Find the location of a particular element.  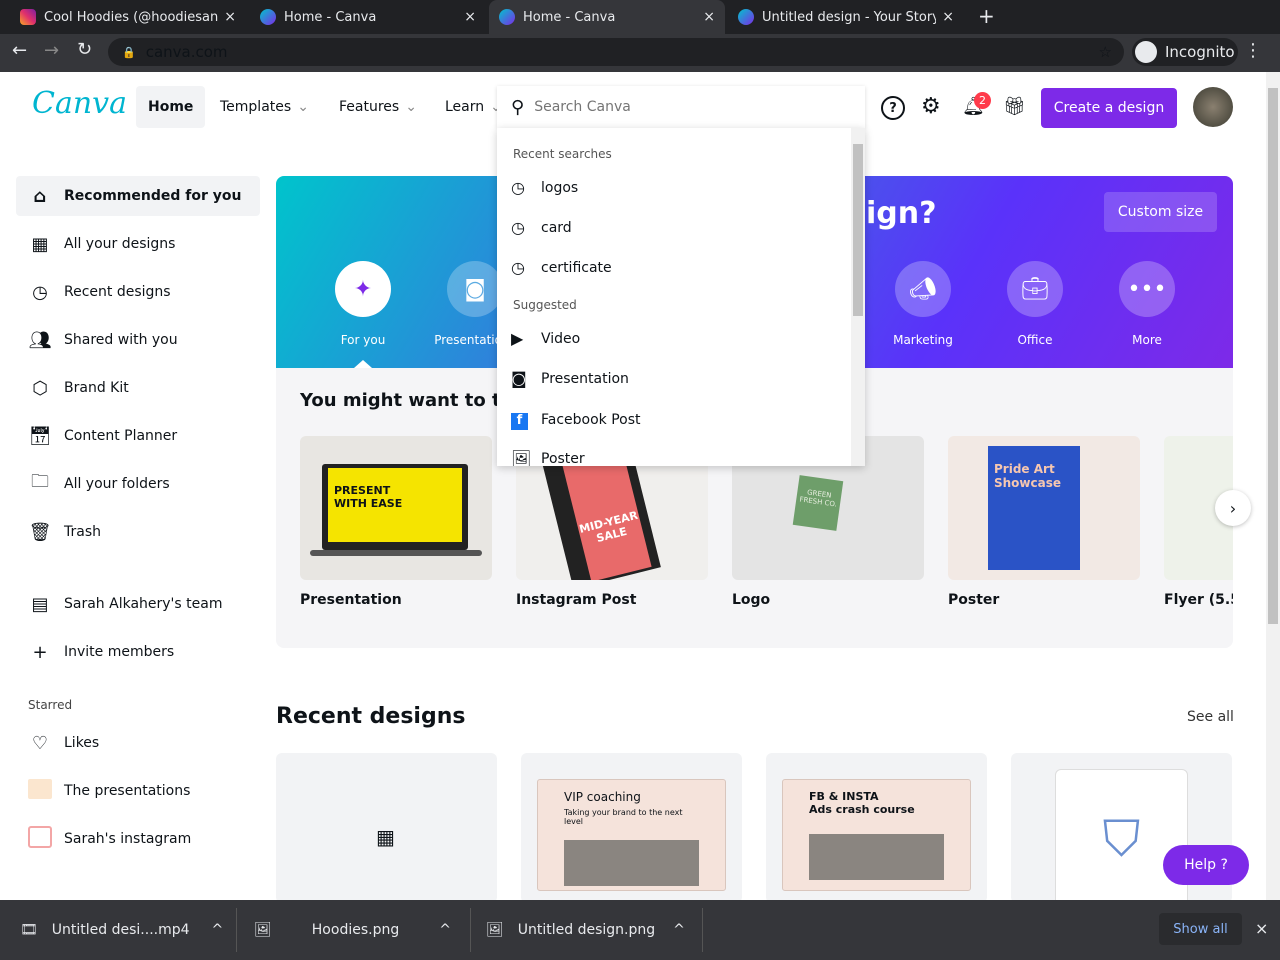

search-input is located at coordinates (684, 107).